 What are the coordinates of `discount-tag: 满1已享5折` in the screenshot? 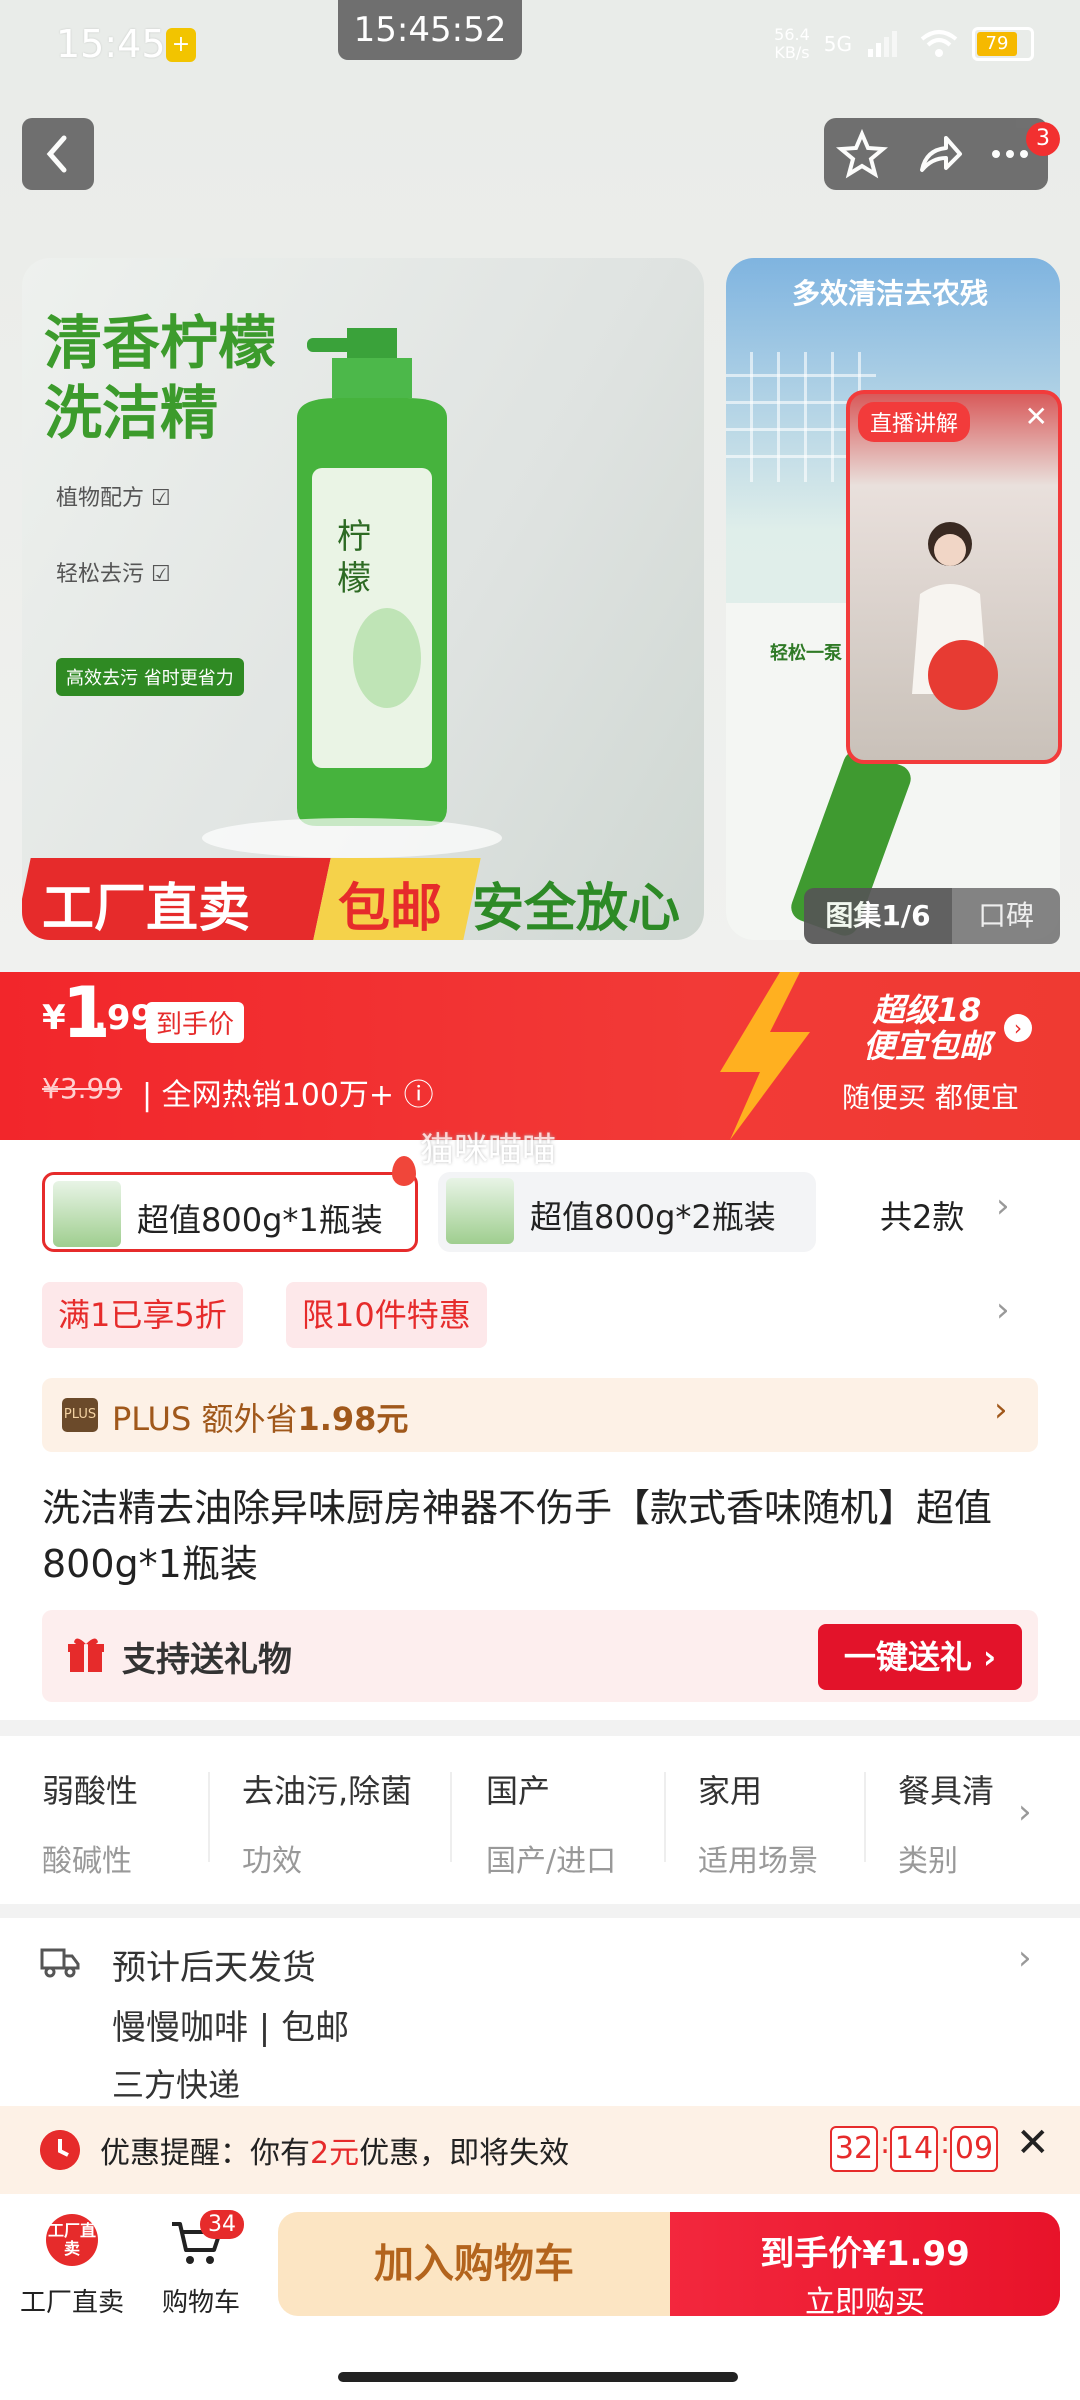 It's located at (142, 1315).